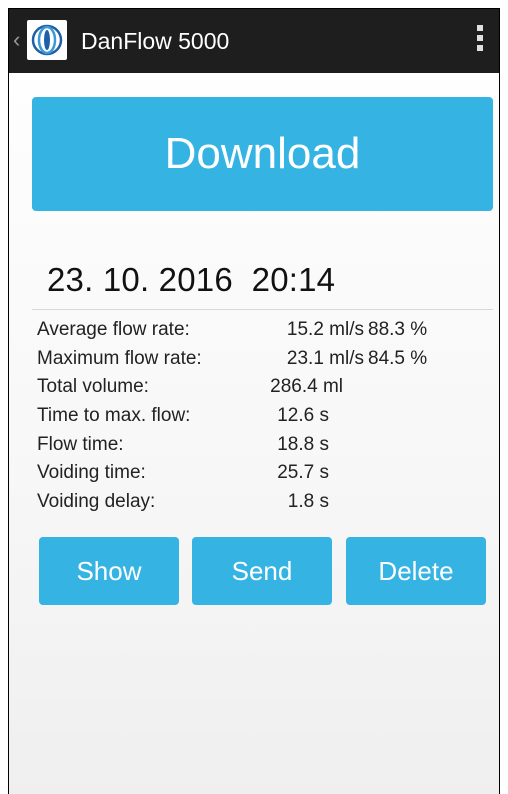 This screenshot has width=508, height=794. I want to click on download-button: Download, so click(262, 154).